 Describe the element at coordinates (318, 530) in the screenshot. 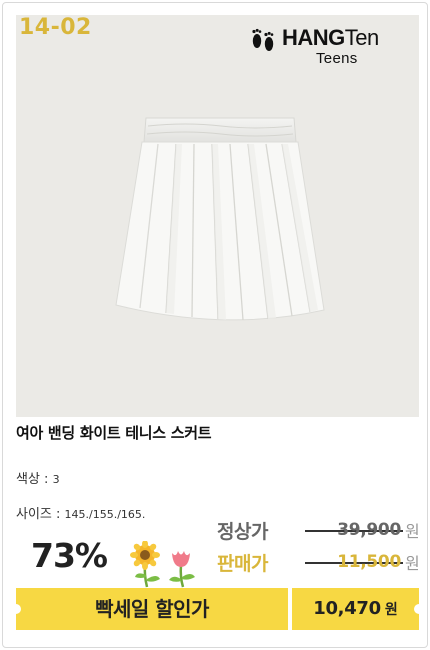

I see `regular-price-row: 정상가 39,900 원` at that location.